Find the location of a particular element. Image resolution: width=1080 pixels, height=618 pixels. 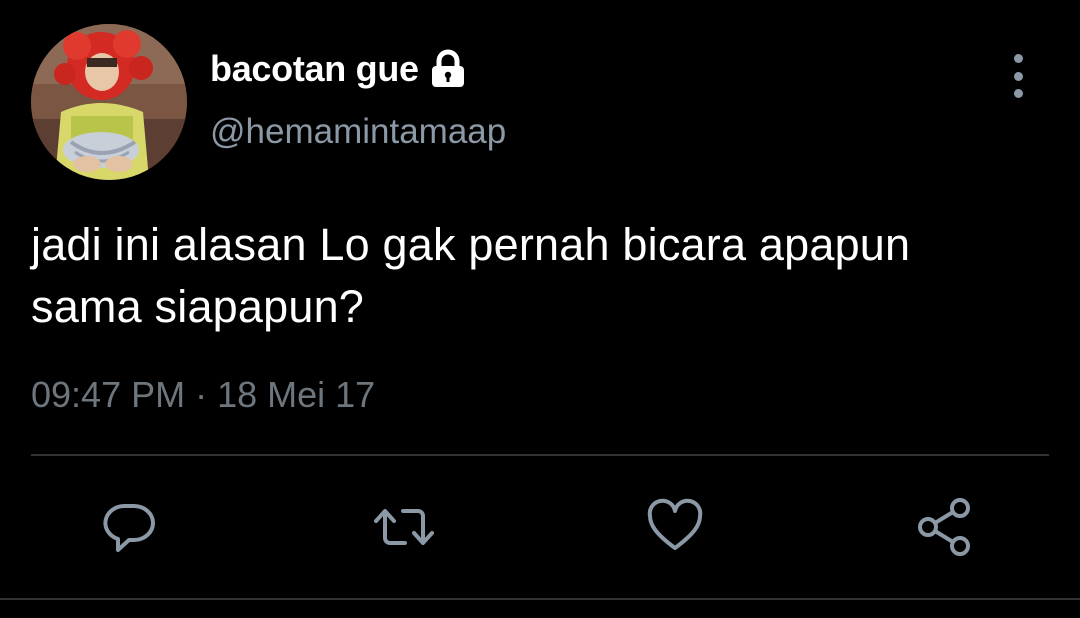

divider is located at coordinates (540, 455).